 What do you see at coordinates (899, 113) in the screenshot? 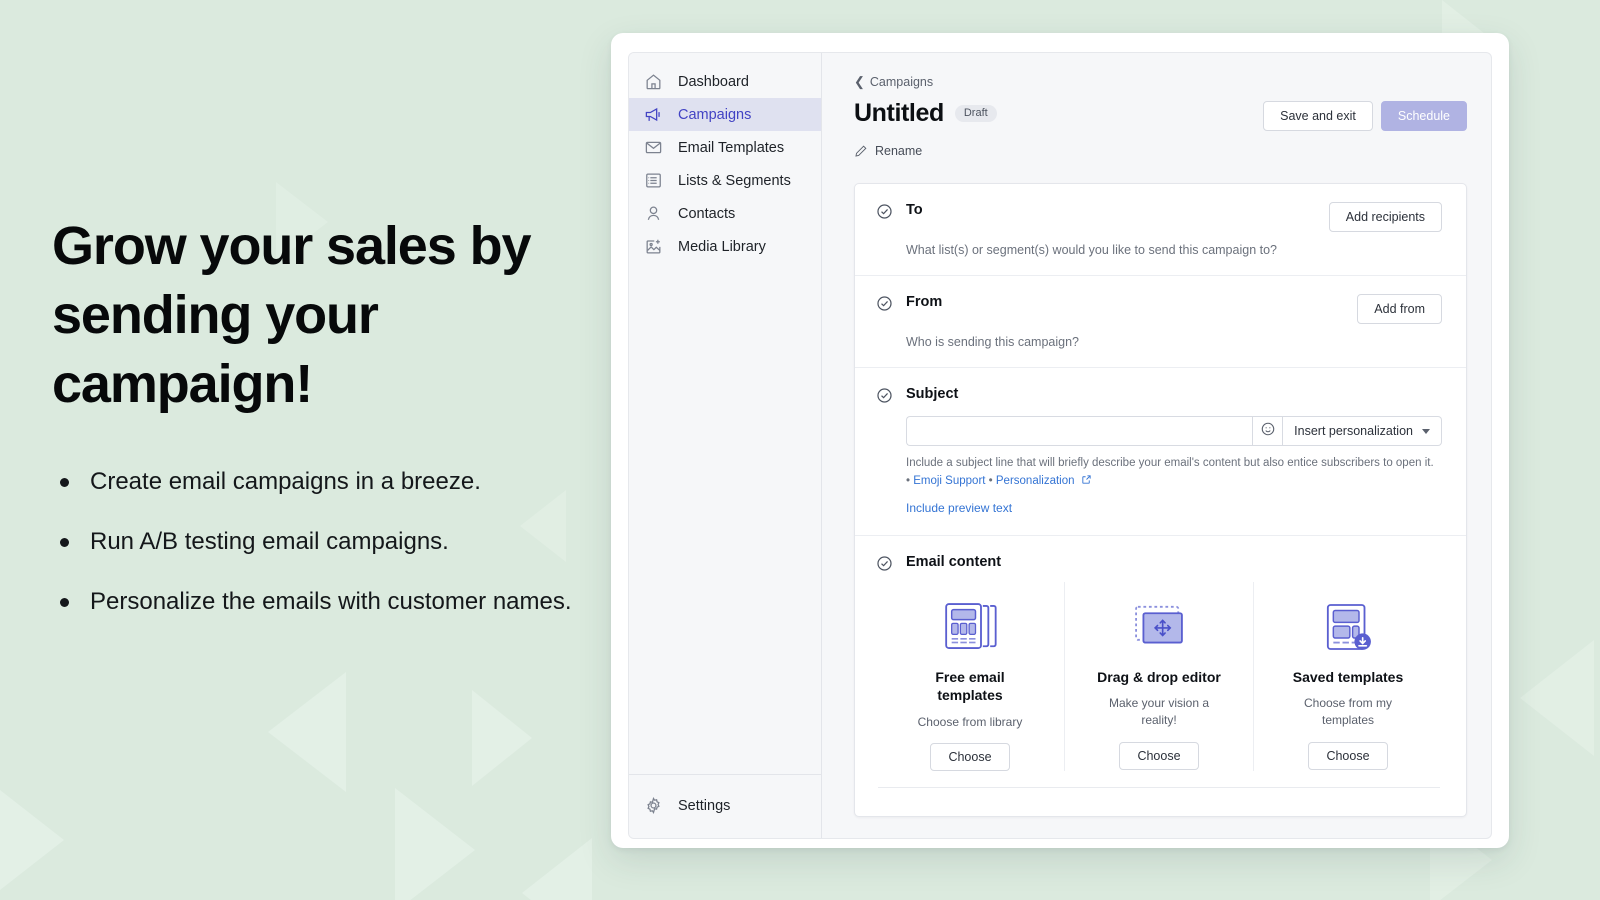
I see `page-title: Untitled` at bounding box center [899, 113].